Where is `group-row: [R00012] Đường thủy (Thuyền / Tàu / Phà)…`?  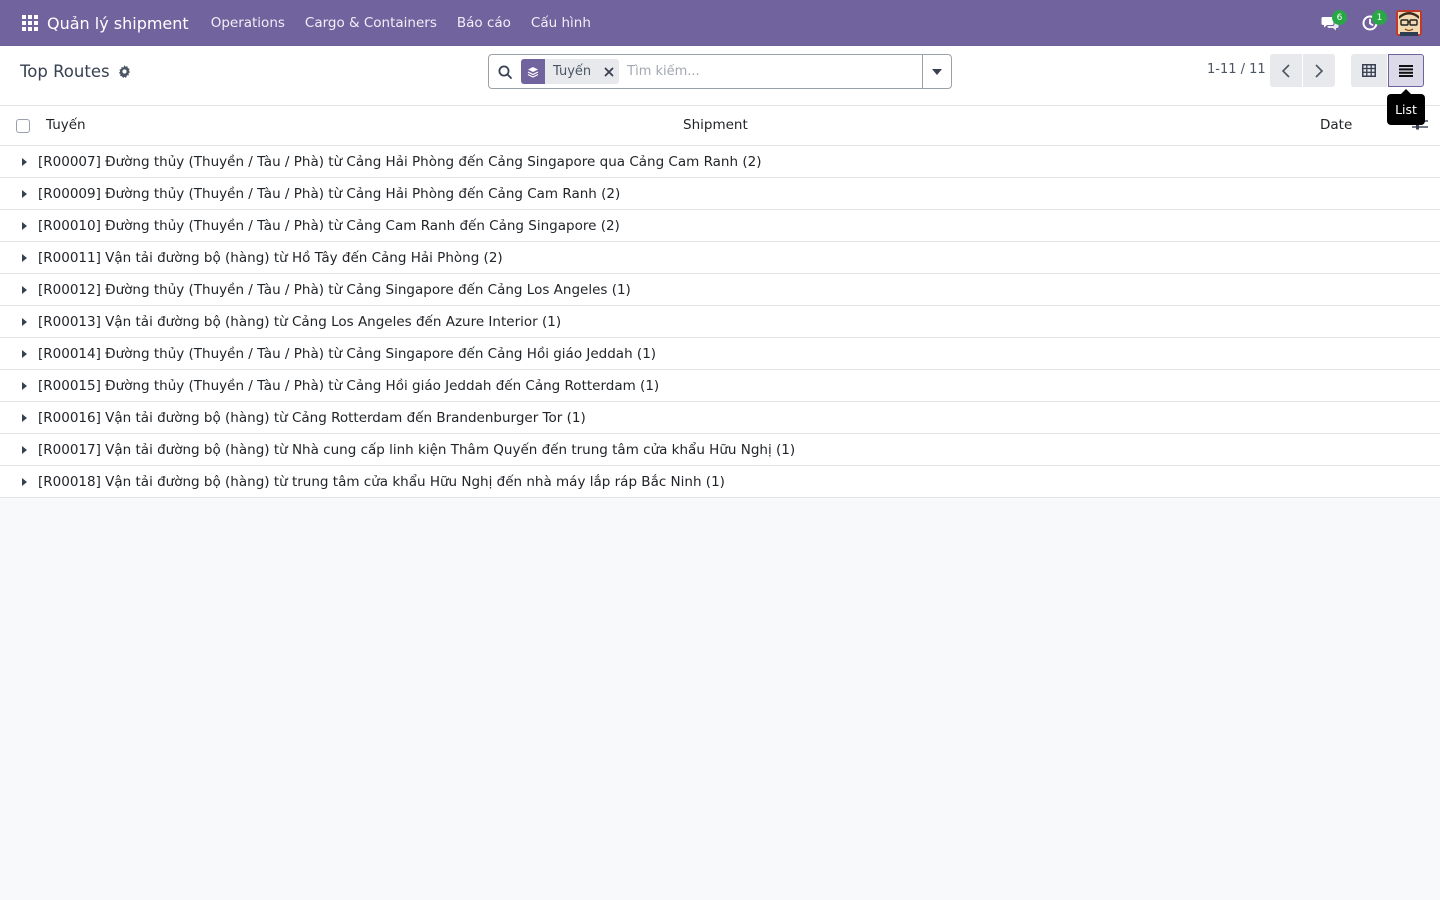 group-row: [R00012] Đường thủy (Thuyền / Tàu / Phà)… is located at coordinates (720, 290).